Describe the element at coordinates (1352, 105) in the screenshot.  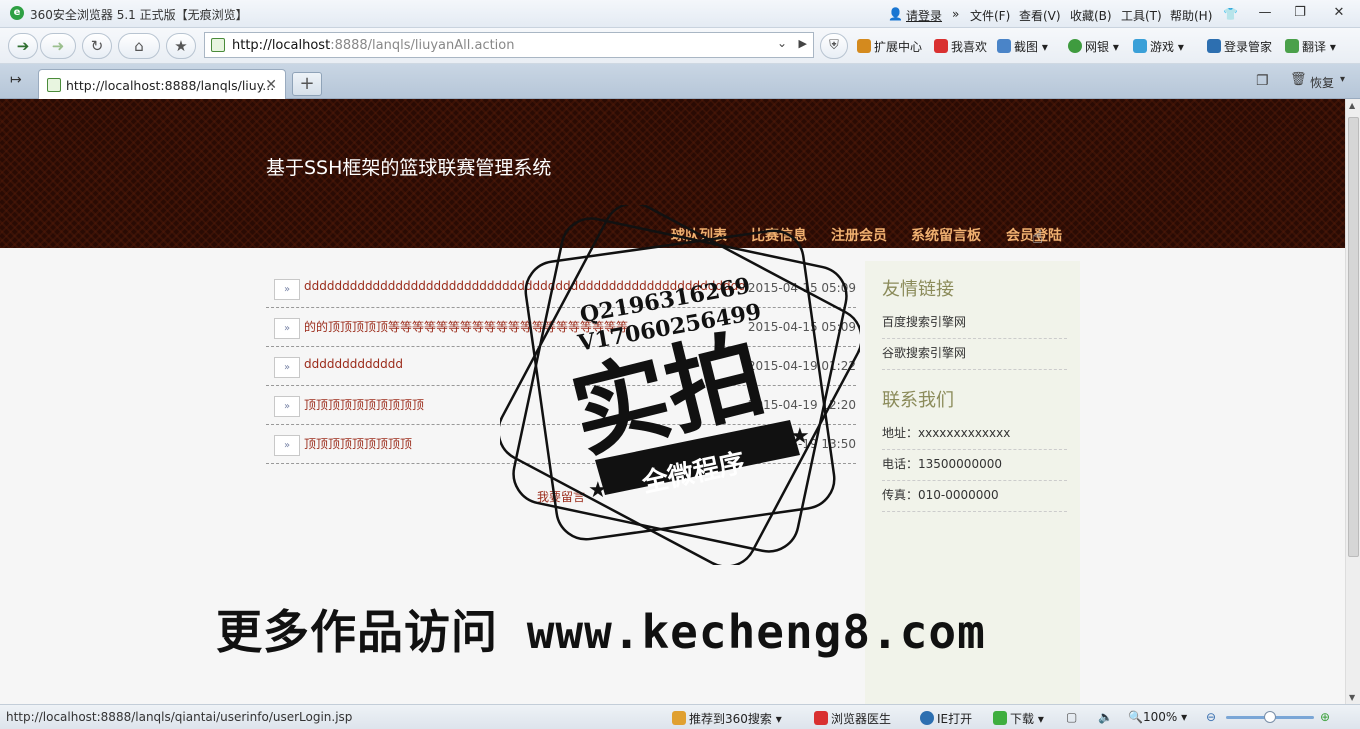
I see `scroll-up-icon: ▲` at that location.